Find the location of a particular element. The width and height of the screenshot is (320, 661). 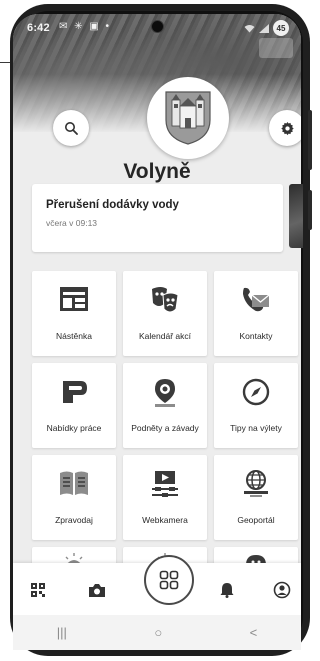

nav-notifications-button is located at coordinates (227, 590).